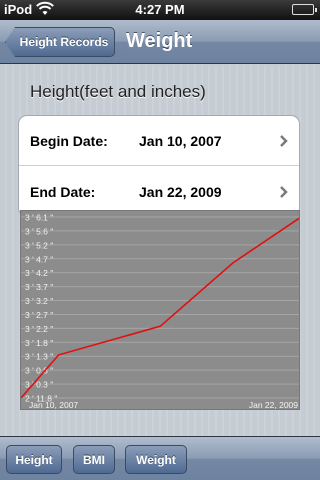 This screenshot has height=480, width=320. I want to click on section-header: Height(feet and inches), so click(118, 91).